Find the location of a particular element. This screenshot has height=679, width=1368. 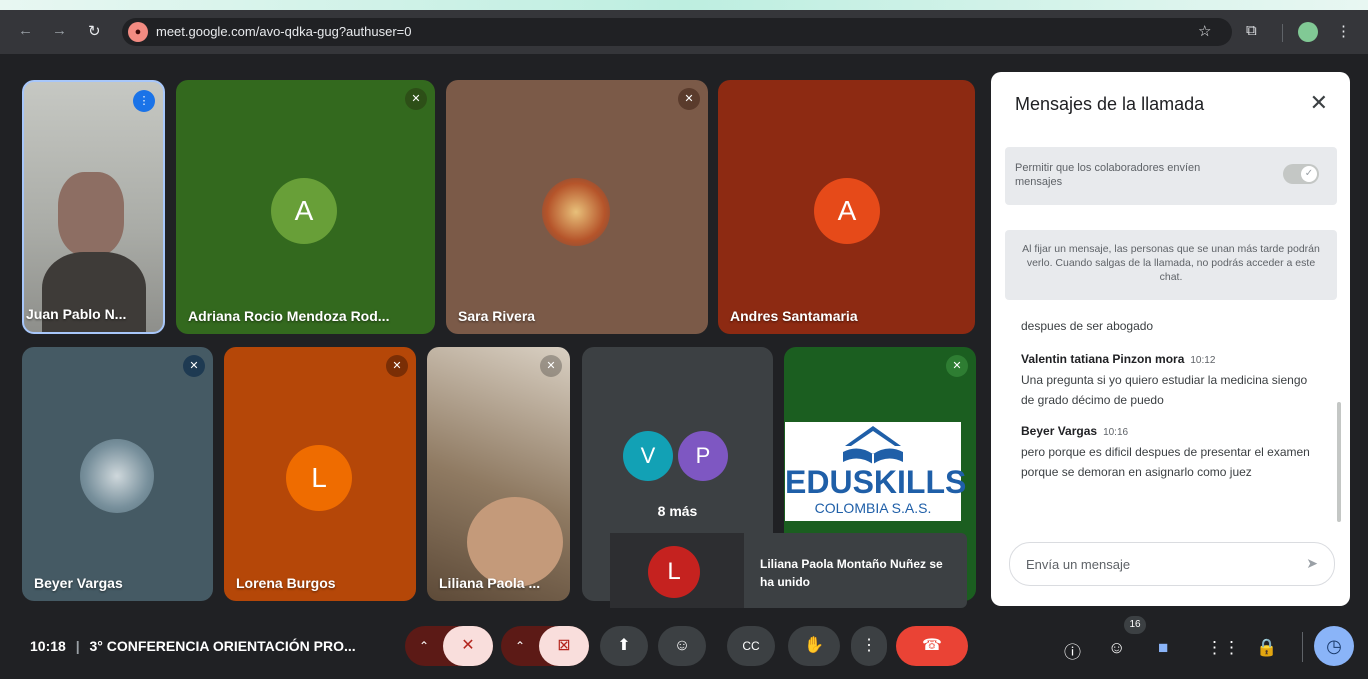

top-edge-strip is located at coordinates (684, 5).